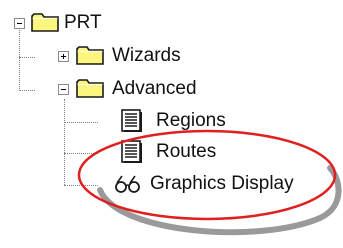 The image size is (343, 248). I want to click on tree-item-routes-label: Routes, so click(186, 152).